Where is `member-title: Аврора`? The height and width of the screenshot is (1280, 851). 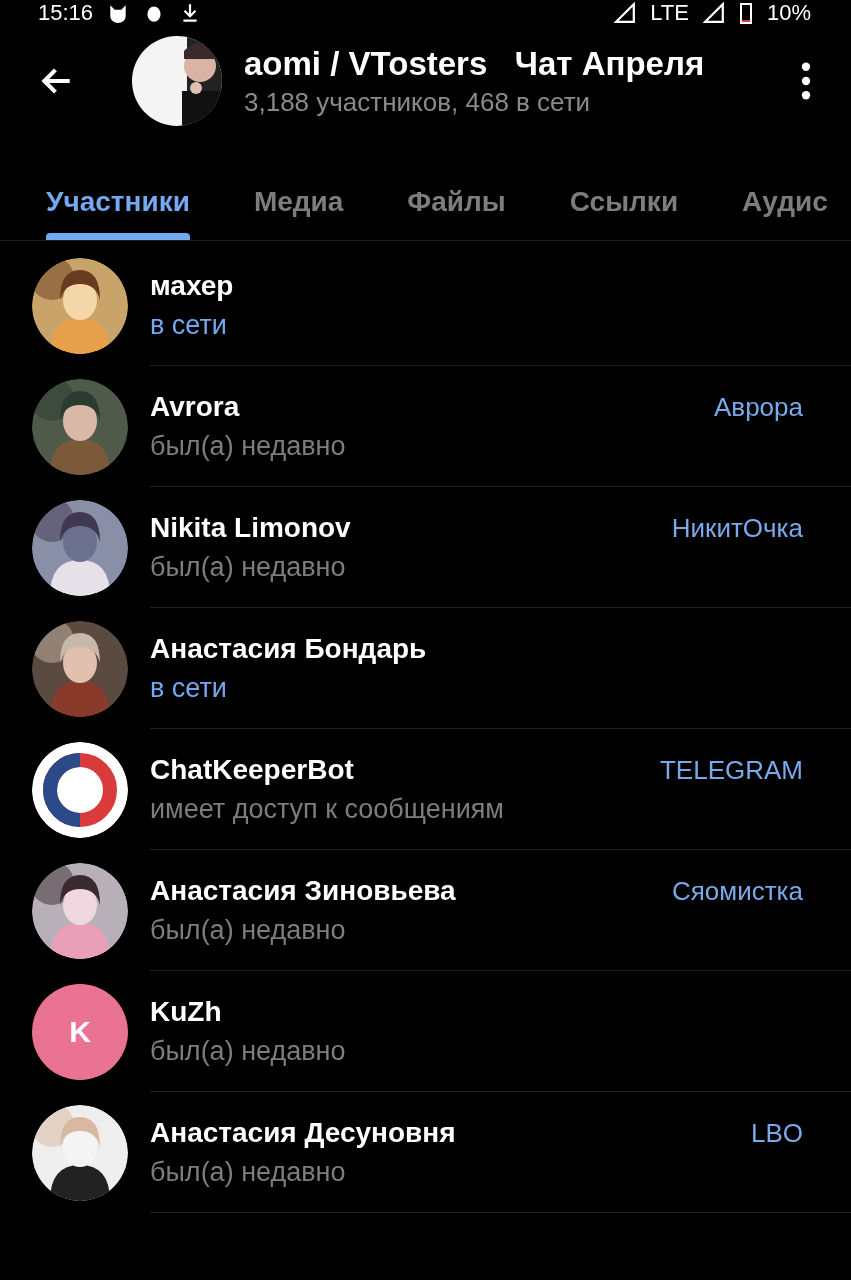 member-title: Аврора is located at coordinates (758, 407).